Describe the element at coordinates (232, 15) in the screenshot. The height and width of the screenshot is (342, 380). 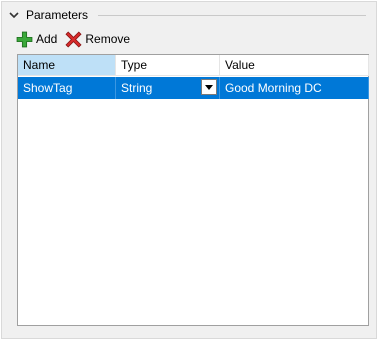
I see `group-divider` at that location.